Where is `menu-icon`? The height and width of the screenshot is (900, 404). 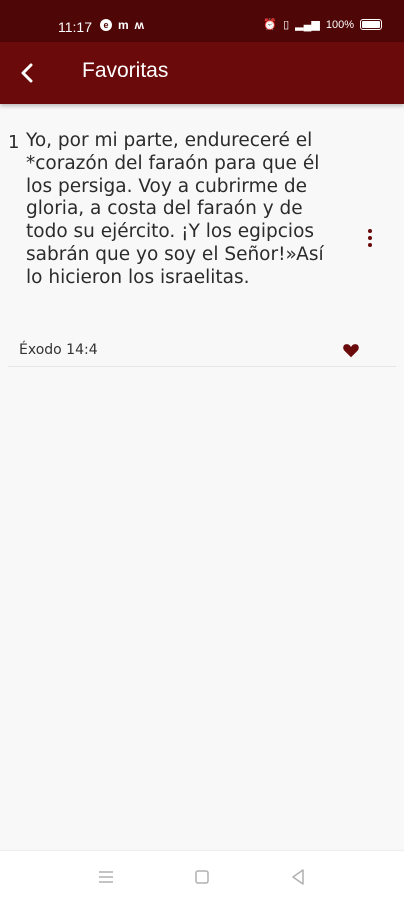
menu-icon is located at coordinates (106, 877).